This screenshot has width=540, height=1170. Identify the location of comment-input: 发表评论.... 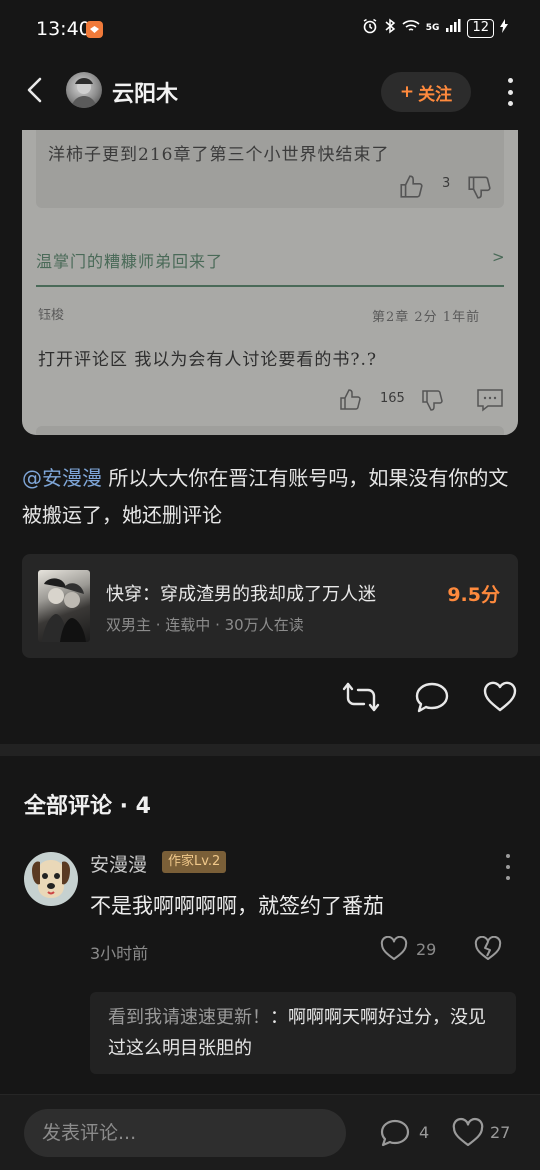
(185, 1133).